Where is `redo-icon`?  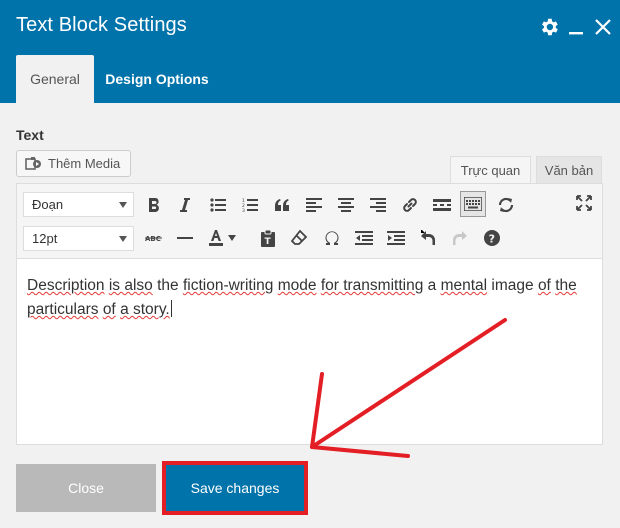
redo-icon is located at coordinates (460, 238).